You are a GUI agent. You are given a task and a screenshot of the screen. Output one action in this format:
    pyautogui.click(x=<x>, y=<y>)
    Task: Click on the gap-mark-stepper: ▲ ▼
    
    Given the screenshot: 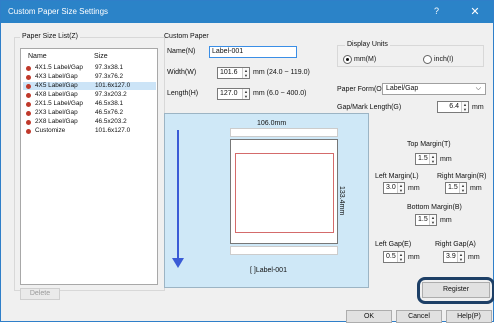 What is the action you would take?
    pyautogui.click(x=464, y=107)
    